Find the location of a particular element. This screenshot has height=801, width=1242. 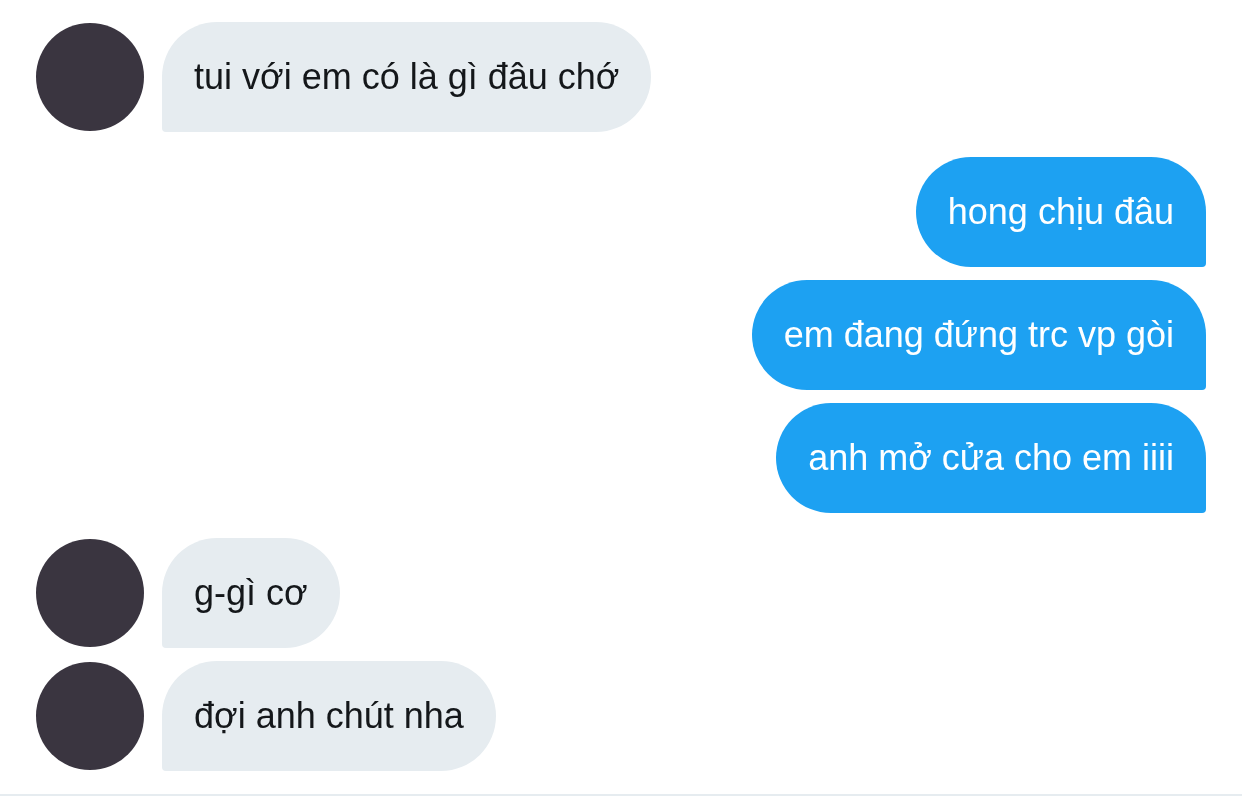

message-bubble: đợi anh chút nha is located at coordinates (329, 716).